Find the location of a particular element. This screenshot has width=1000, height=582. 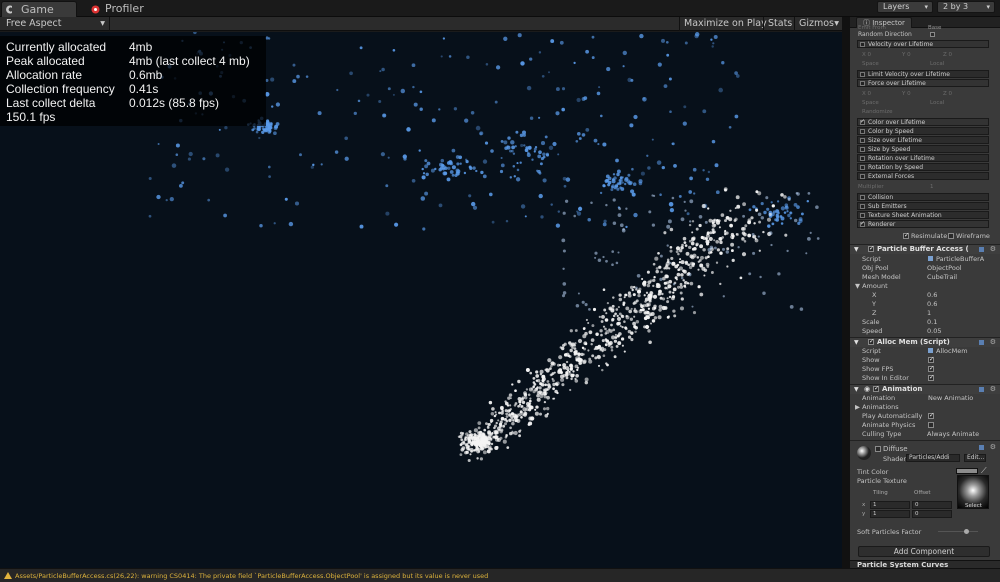

amount-x-field: 0.6 is located at coordinates (932, 295).